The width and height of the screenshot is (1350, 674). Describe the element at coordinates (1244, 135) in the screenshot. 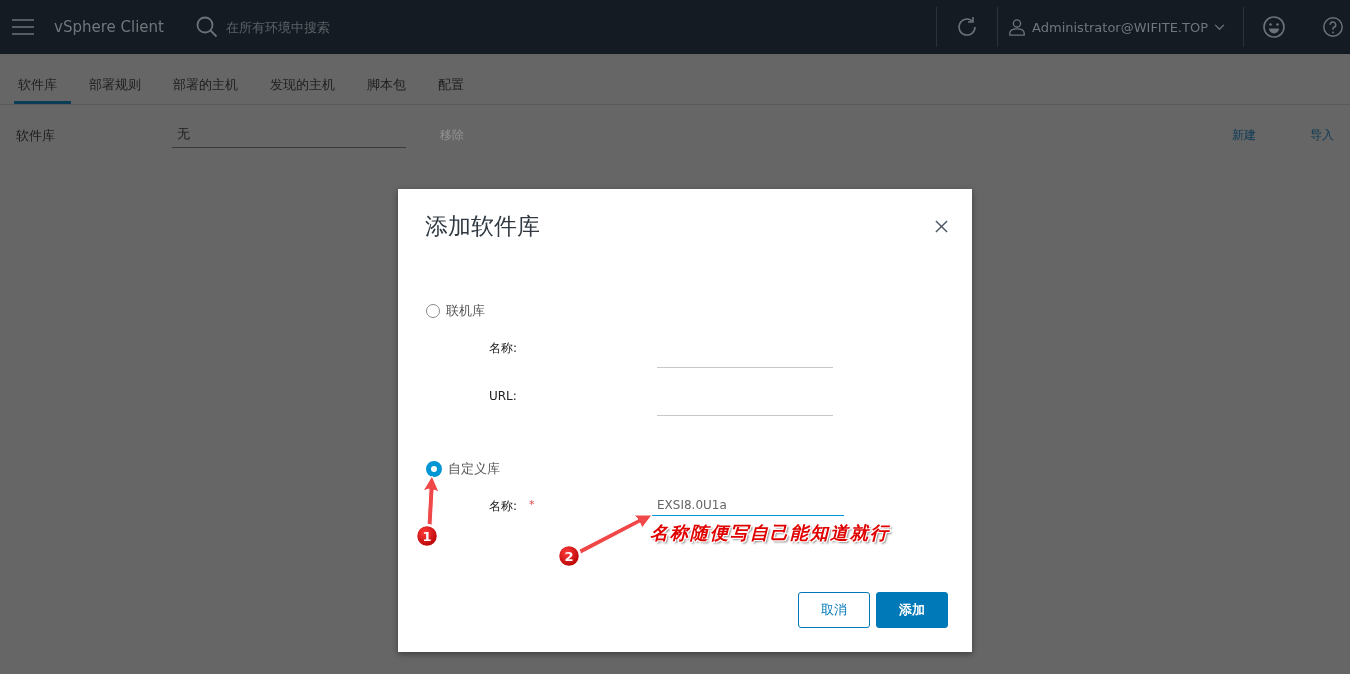

I see `new-link: 新建` at that location.